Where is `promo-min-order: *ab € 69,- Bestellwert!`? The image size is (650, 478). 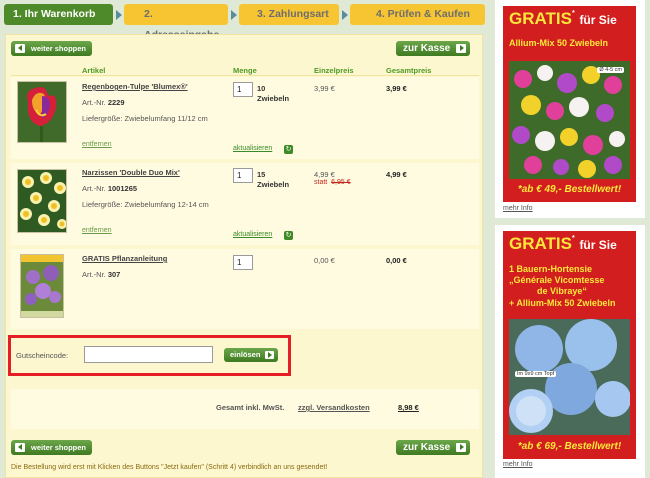 promo-min-order: *ab € 69,- Bestellwert! is located at coordinates (569, 446).